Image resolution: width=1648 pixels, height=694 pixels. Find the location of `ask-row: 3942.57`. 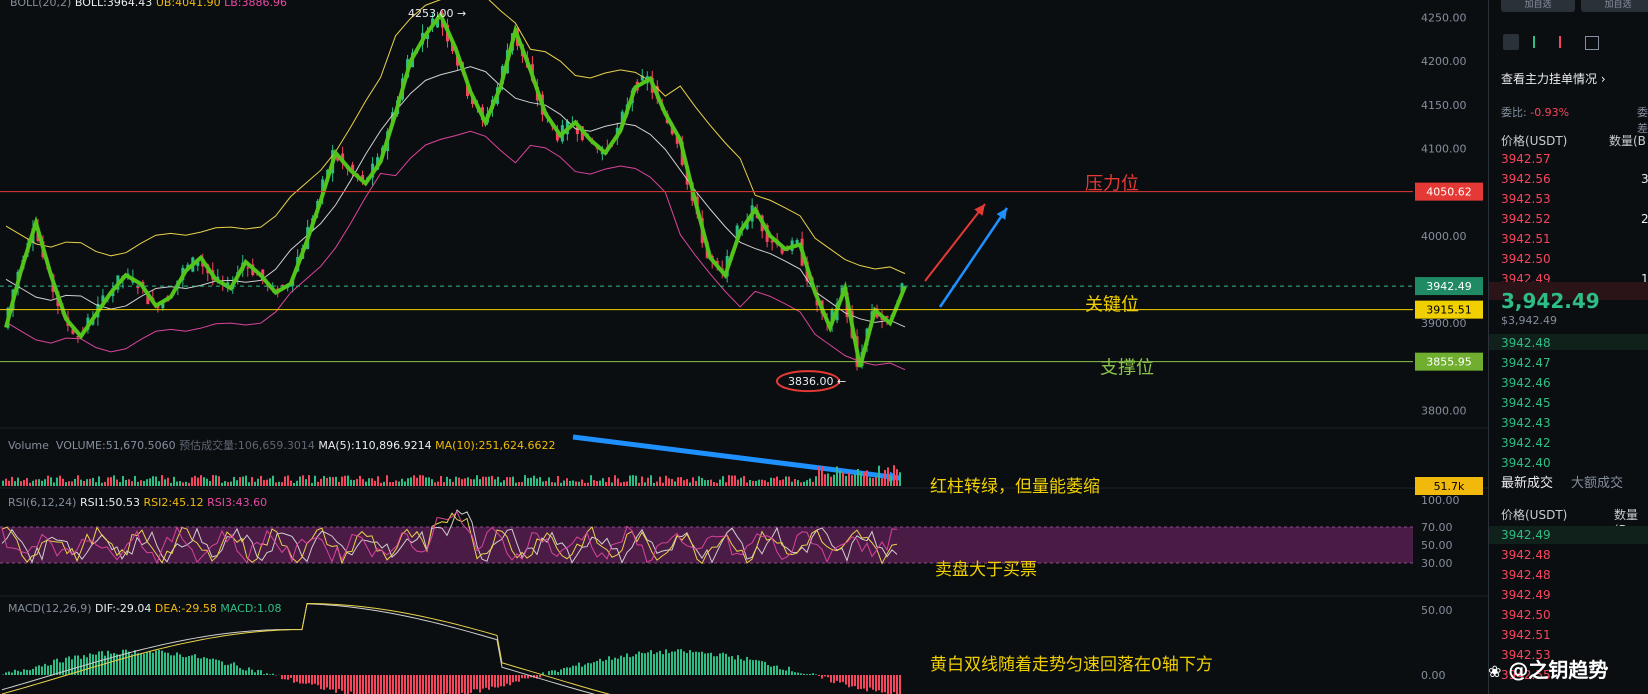

ask-row: 3942.57 is located at coordinates (1526, 159).